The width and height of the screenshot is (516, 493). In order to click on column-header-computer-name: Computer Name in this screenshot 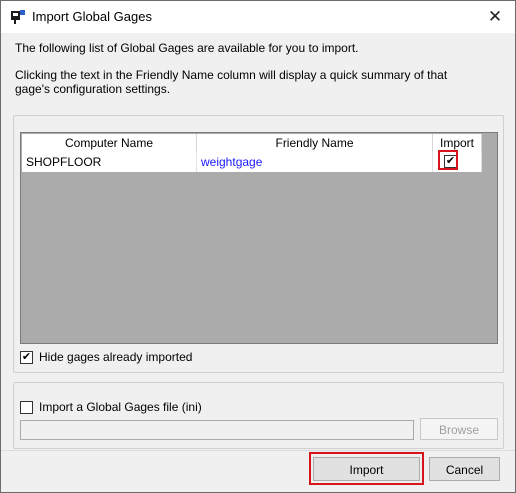, I will do `click(109, 143)`.